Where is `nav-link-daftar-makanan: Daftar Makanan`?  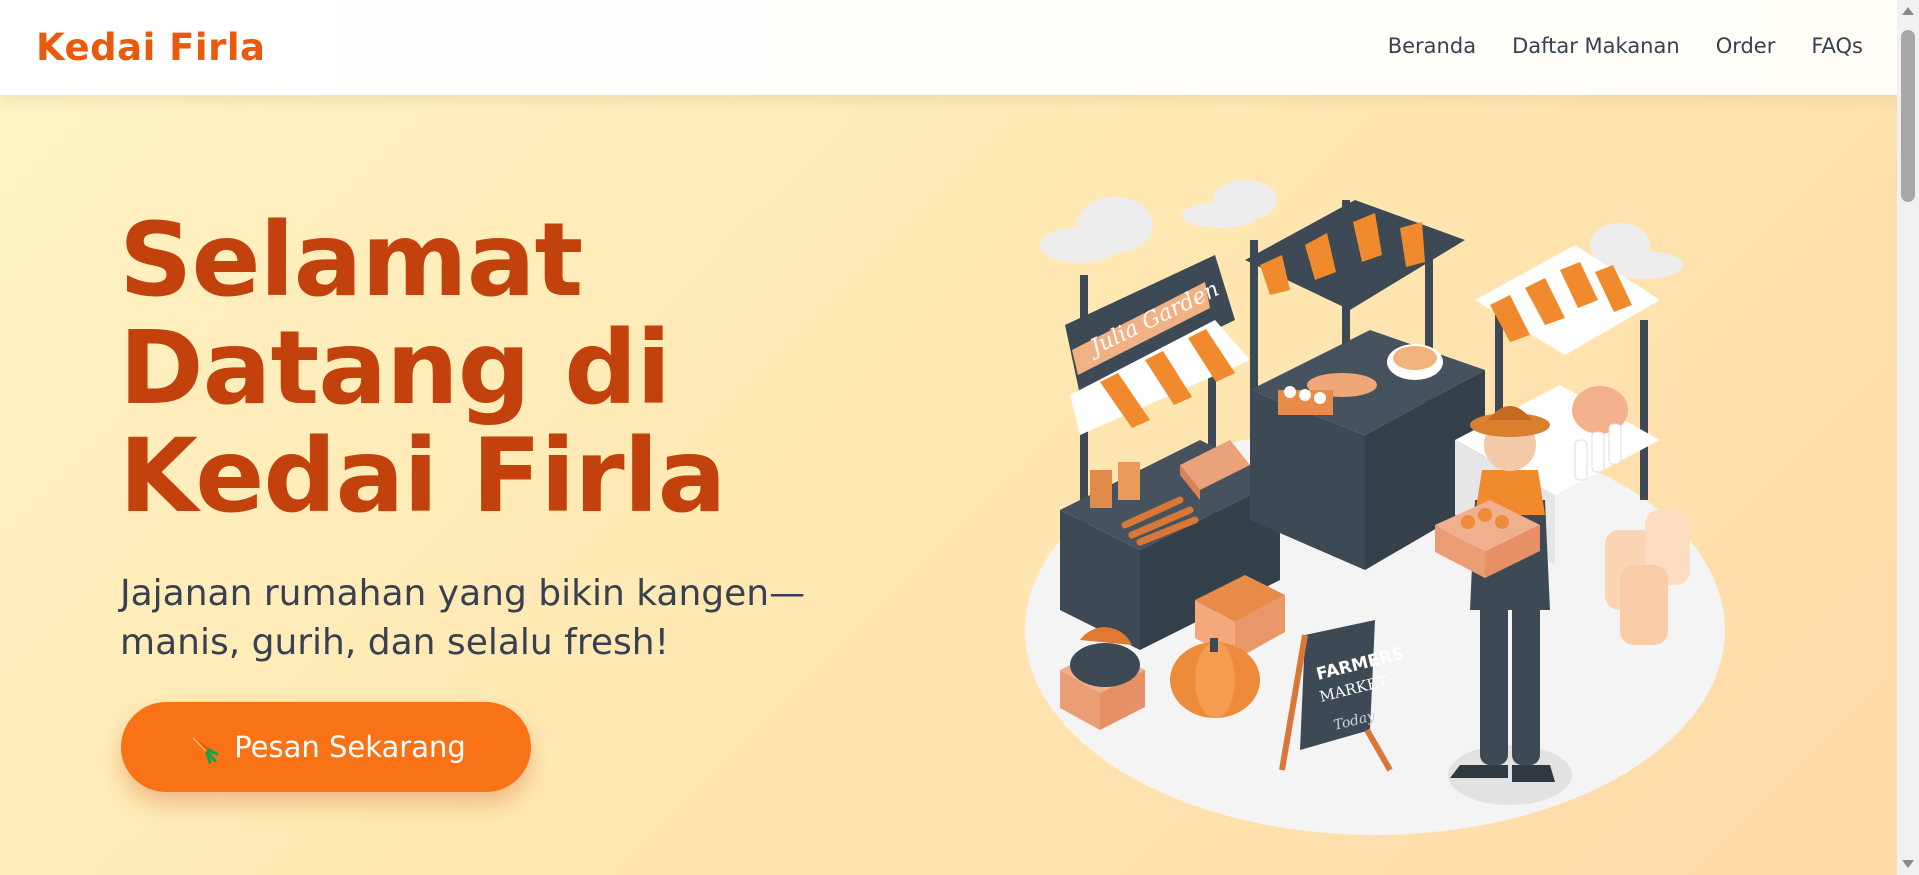
nav-link-daftar-makanan: Daftar Makanan is located at coordinates (1596, 46).